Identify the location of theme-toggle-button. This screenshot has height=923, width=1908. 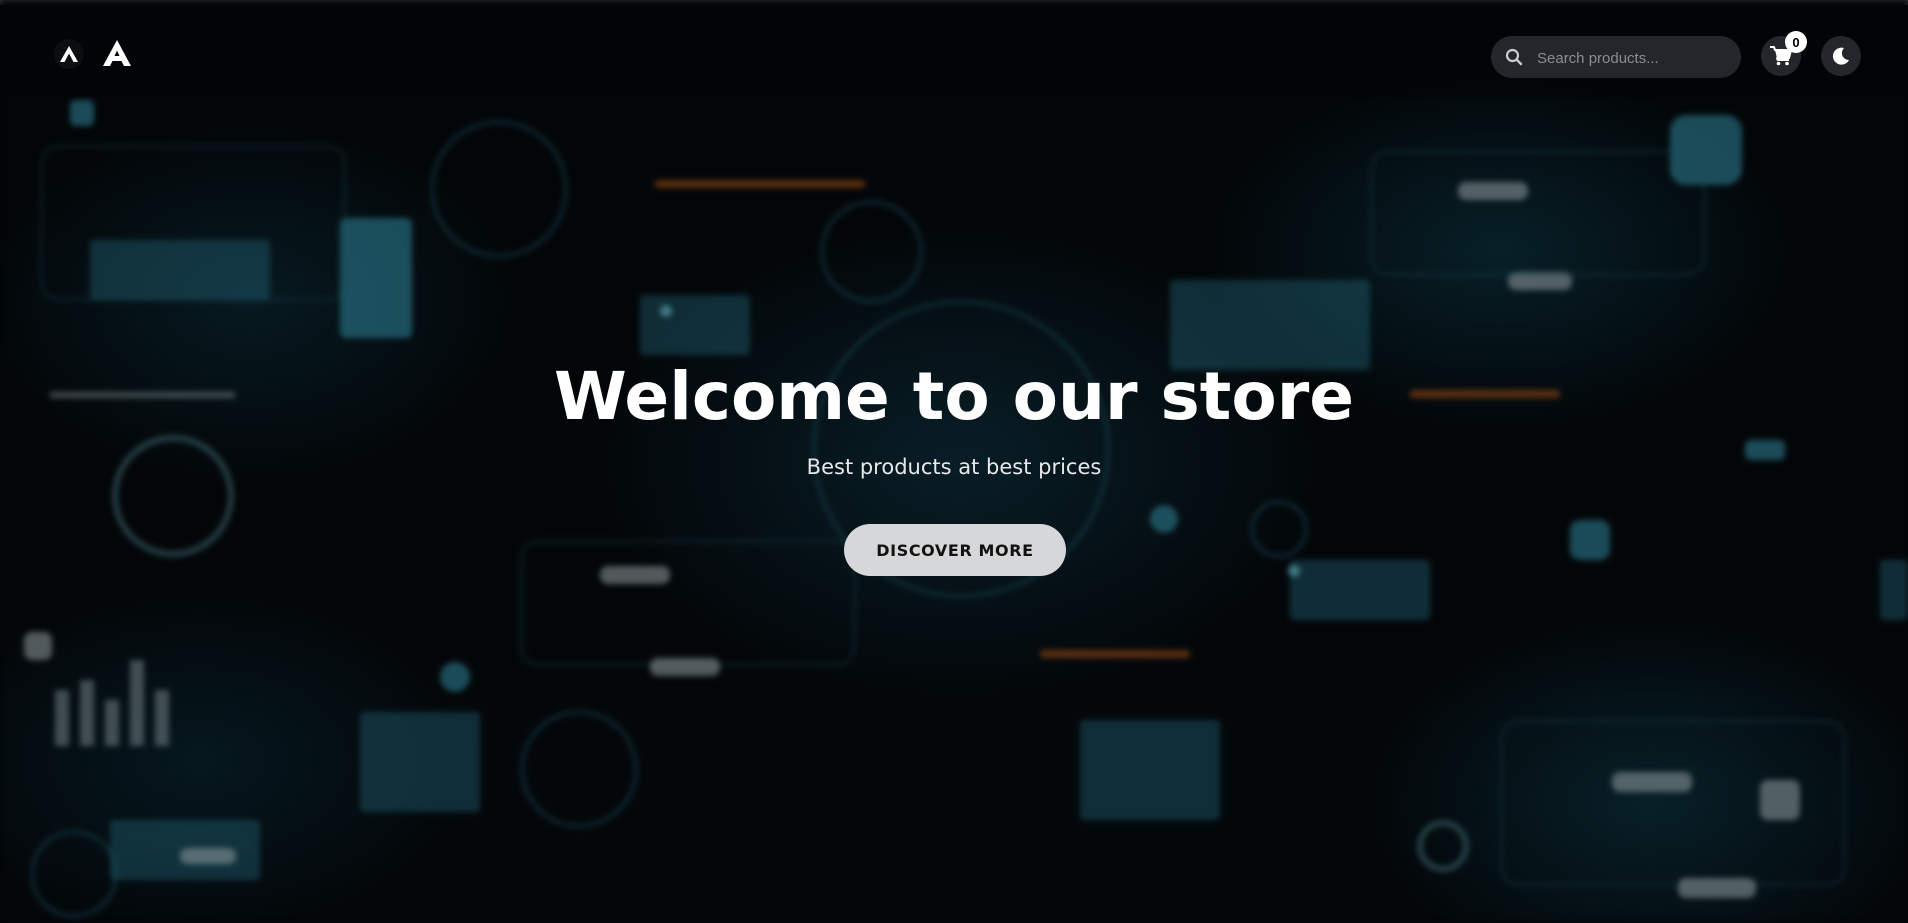
(1841, 56).